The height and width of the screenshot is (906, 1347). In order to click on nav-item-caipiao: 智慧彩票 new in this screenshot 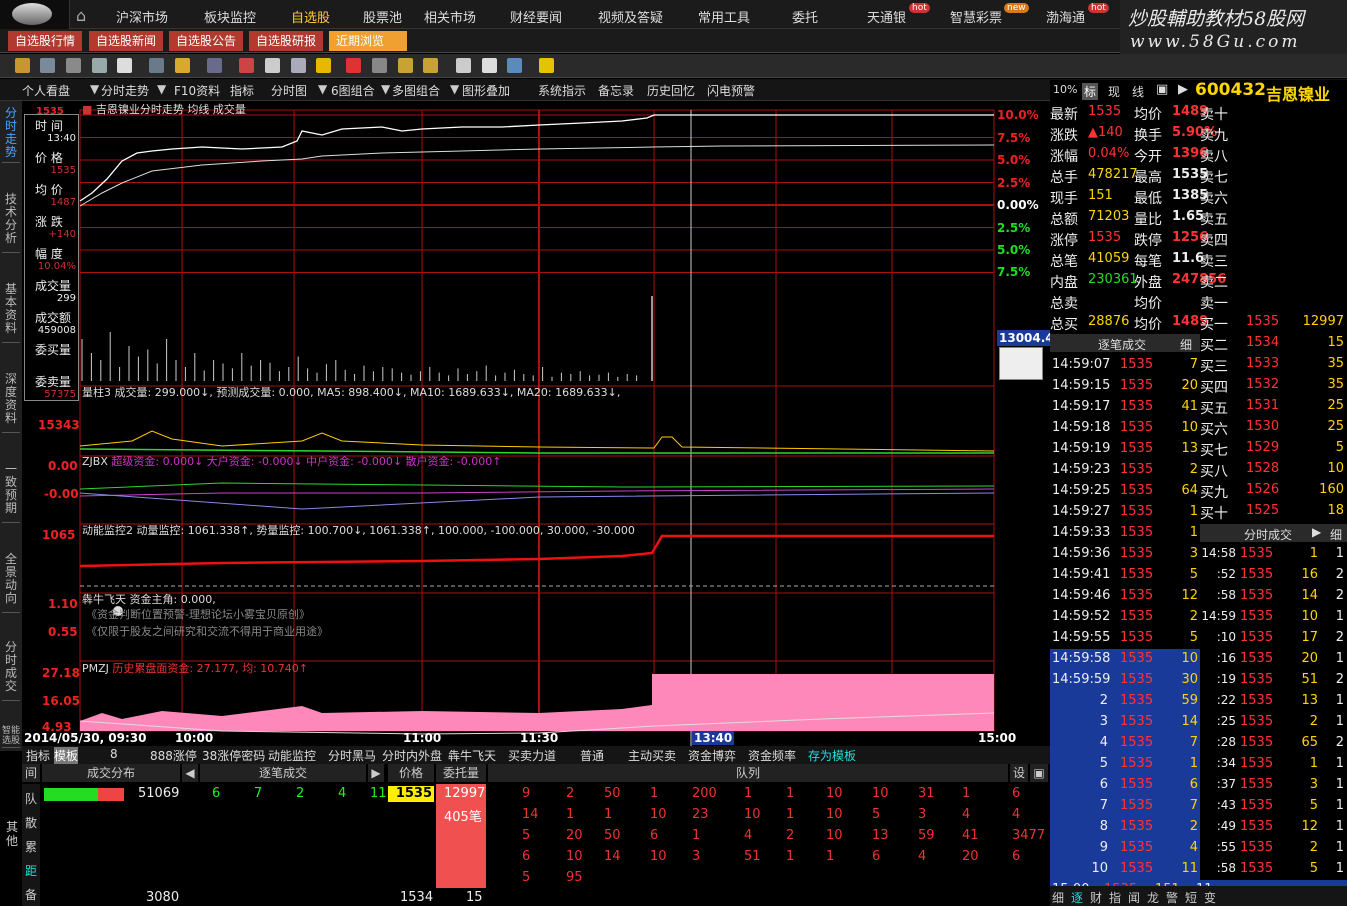, I will do `click(989, 14)`.